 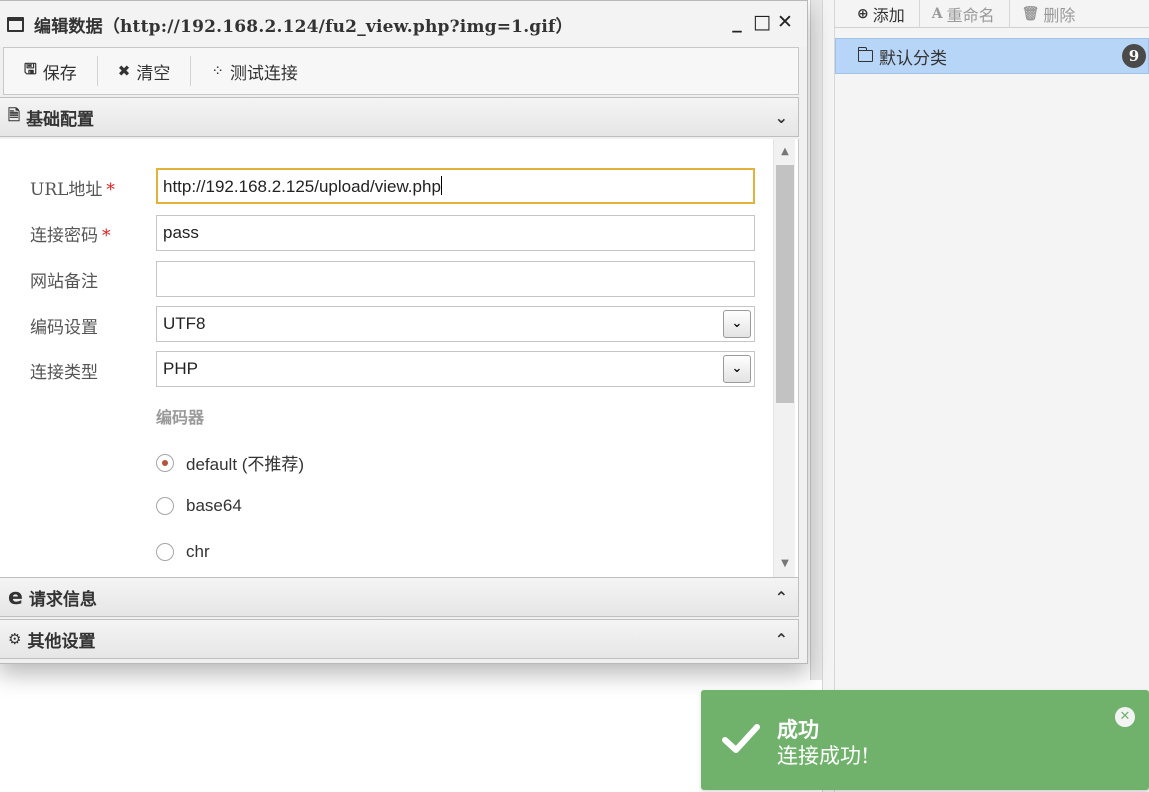 I want to click on scroll-up-icon: ▲, so click(x=785, y=152).